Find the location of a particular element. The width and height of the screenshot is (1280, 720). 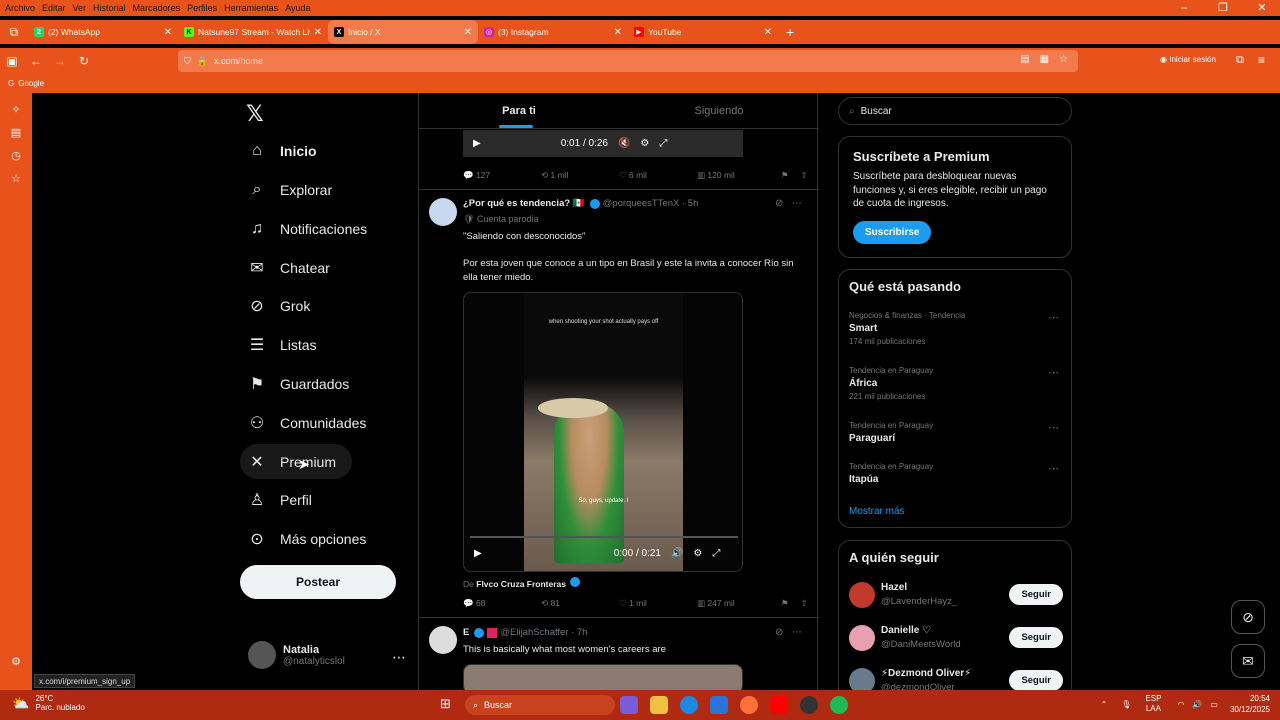

nav-inicio: ⌂ Inicio is located at coordinates (281, 151).